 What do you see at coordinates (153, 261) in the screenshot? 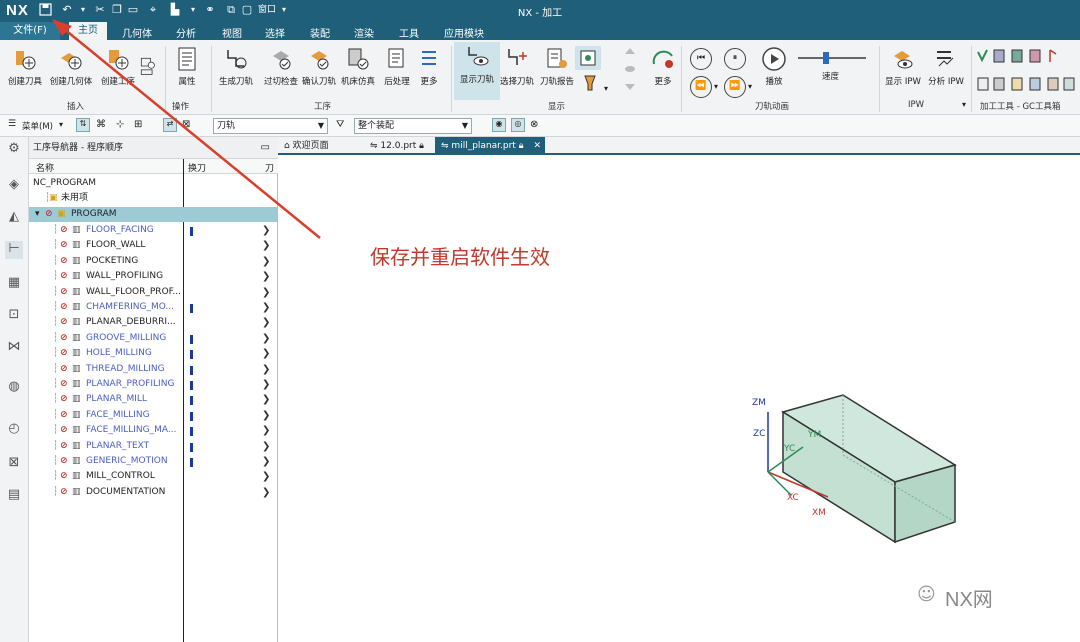
I see `operation-row: ┆ ⊘ ▥ POCKETING ❯` at bounding box center [153, 261].